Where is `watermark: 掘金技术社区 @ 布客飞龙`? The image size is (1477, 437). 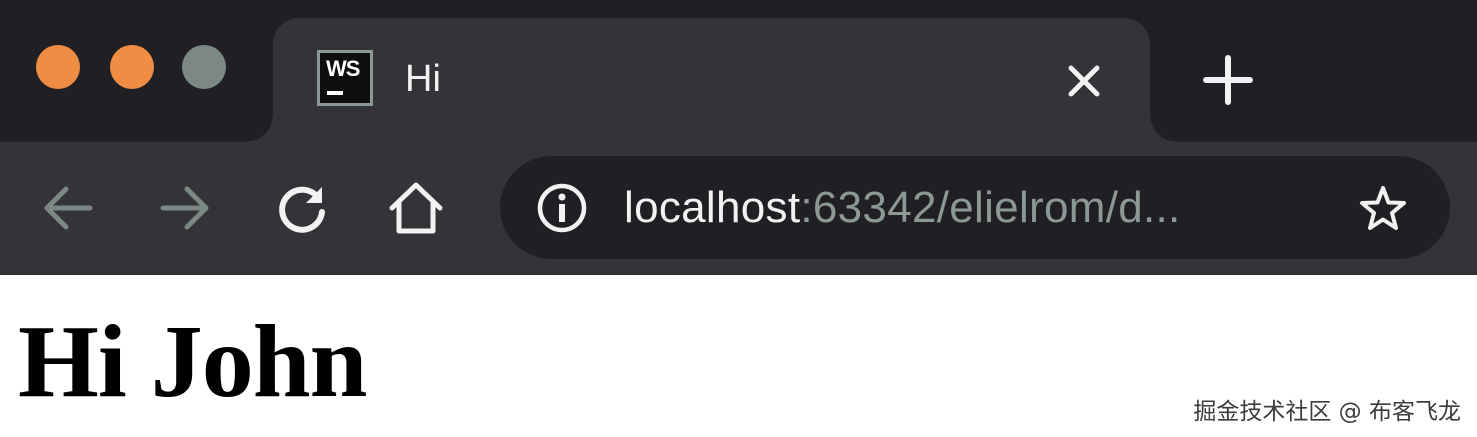
watermark: 掘金技术社区 @ 布客飞龙 is located at coordinates (1327, 412).